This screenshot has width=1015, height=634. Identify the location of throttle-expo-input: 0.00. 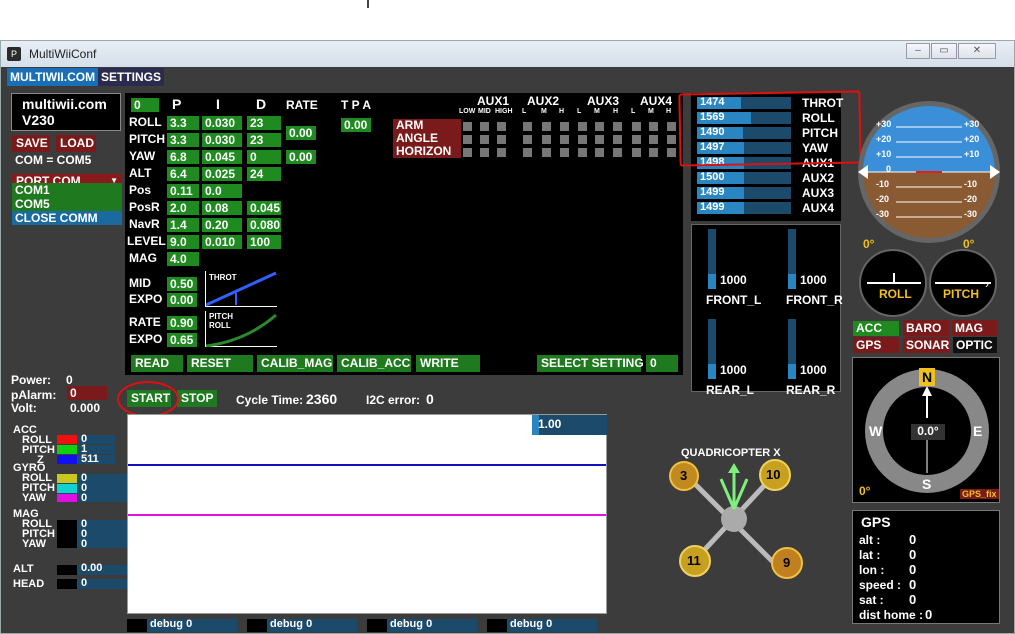
(182, 300).